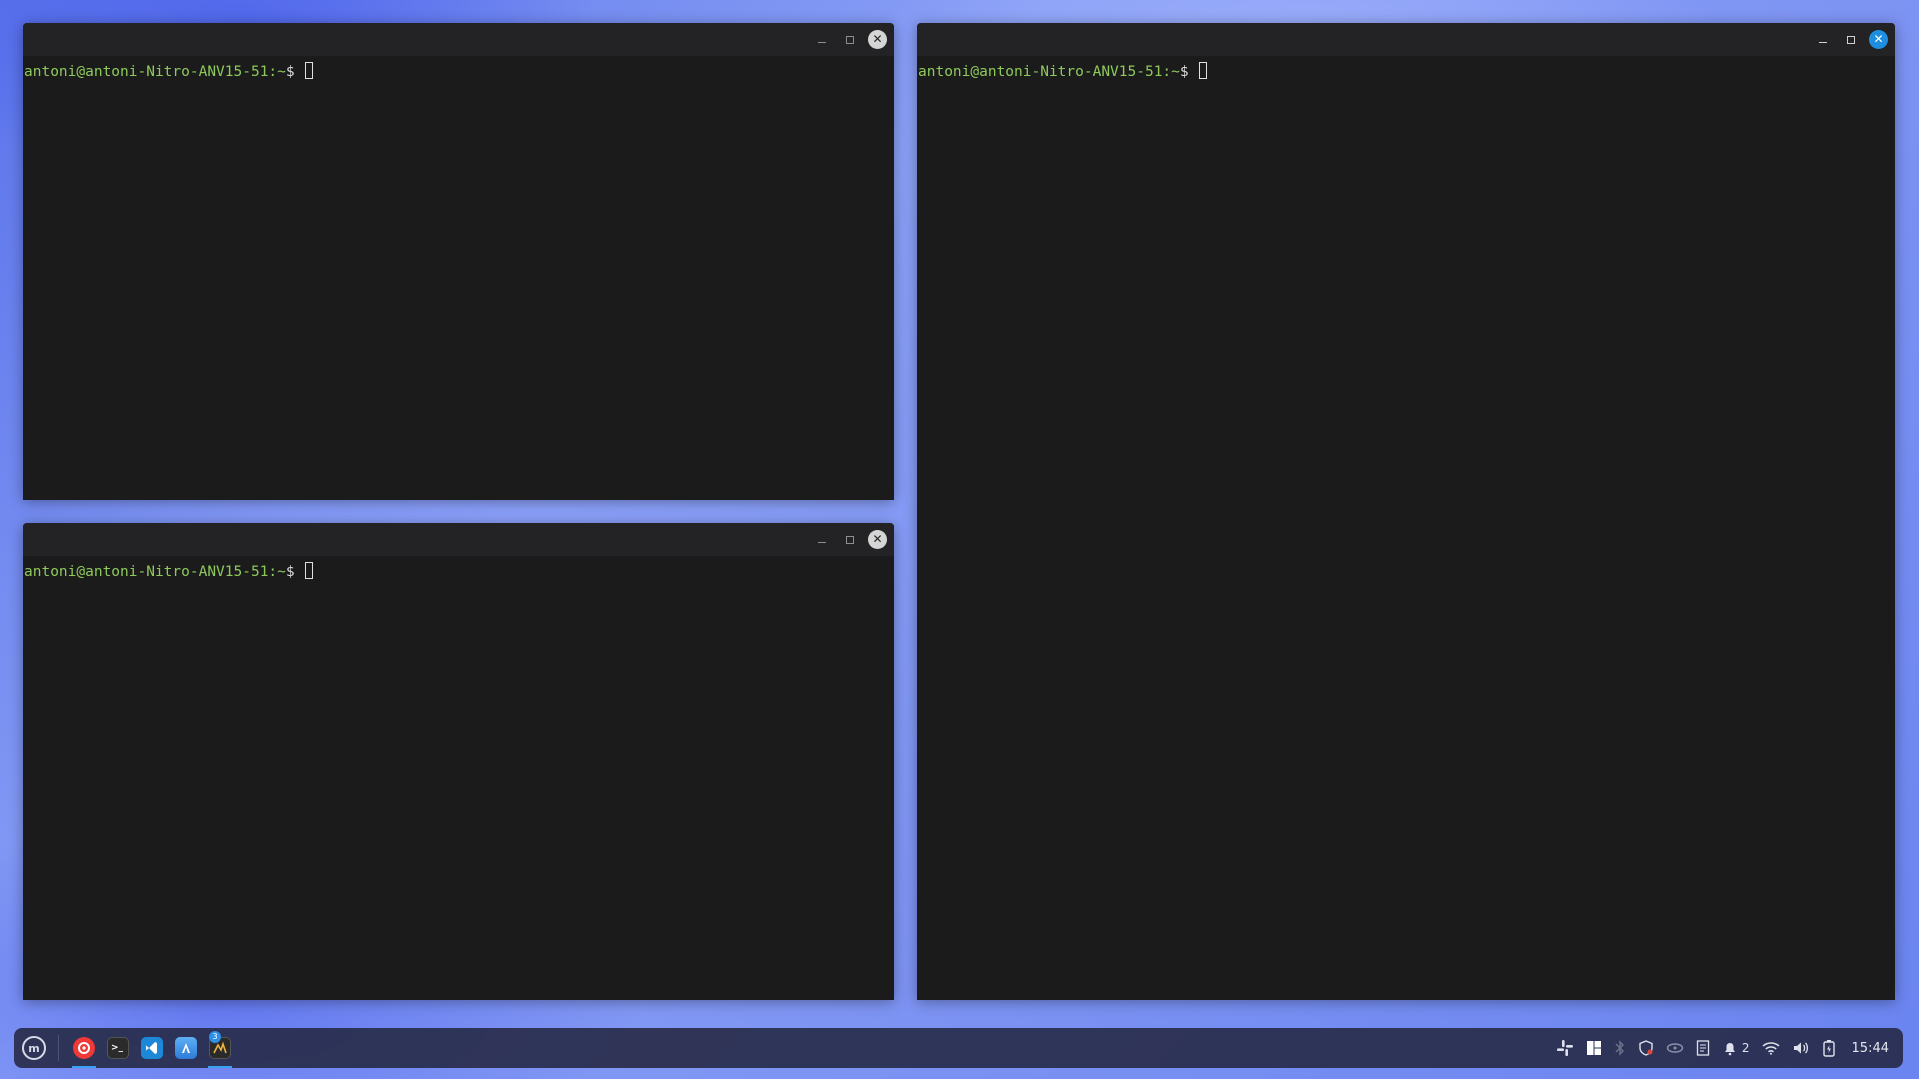 The image size is (1919, 1079). Describe the element at coordinates (1745, 1048) in the screenshot. I see `notifications-count: 2` at that location.